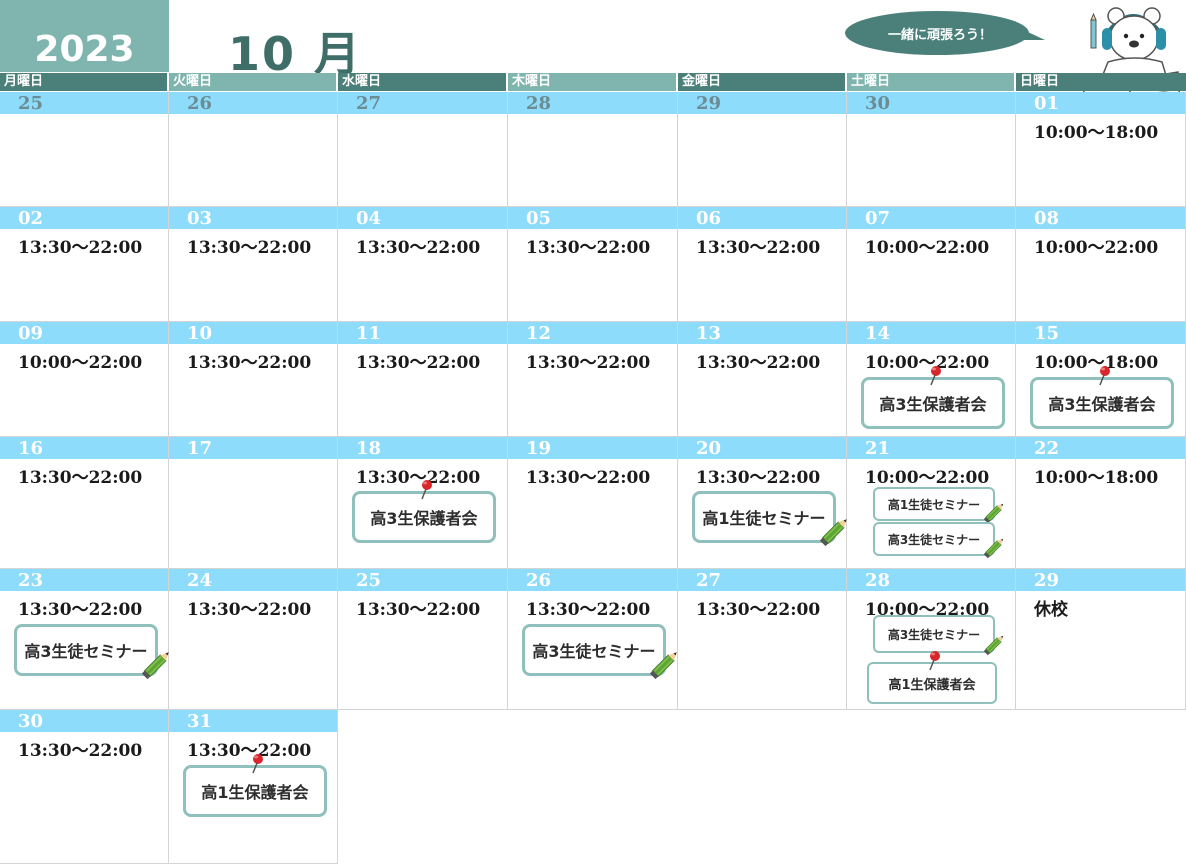  Describe the element at coordinates (423, 639) in the screenshot. I see `day-cell: 25 13:30～22:00` at that location.